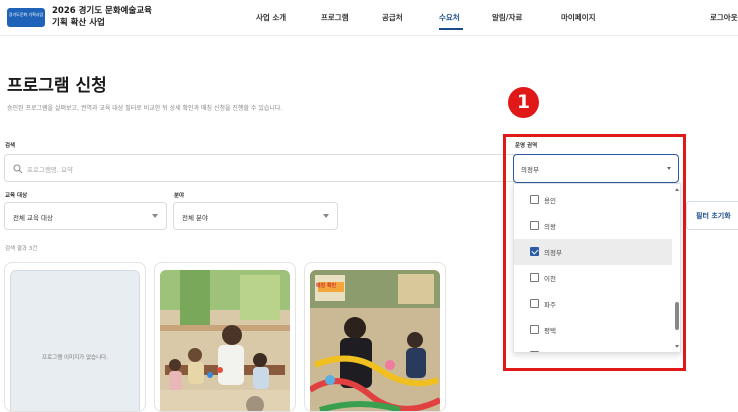 The height and width of the screenshot is (412, 738). I want to click on checkbox-checked, so click(534, 251).